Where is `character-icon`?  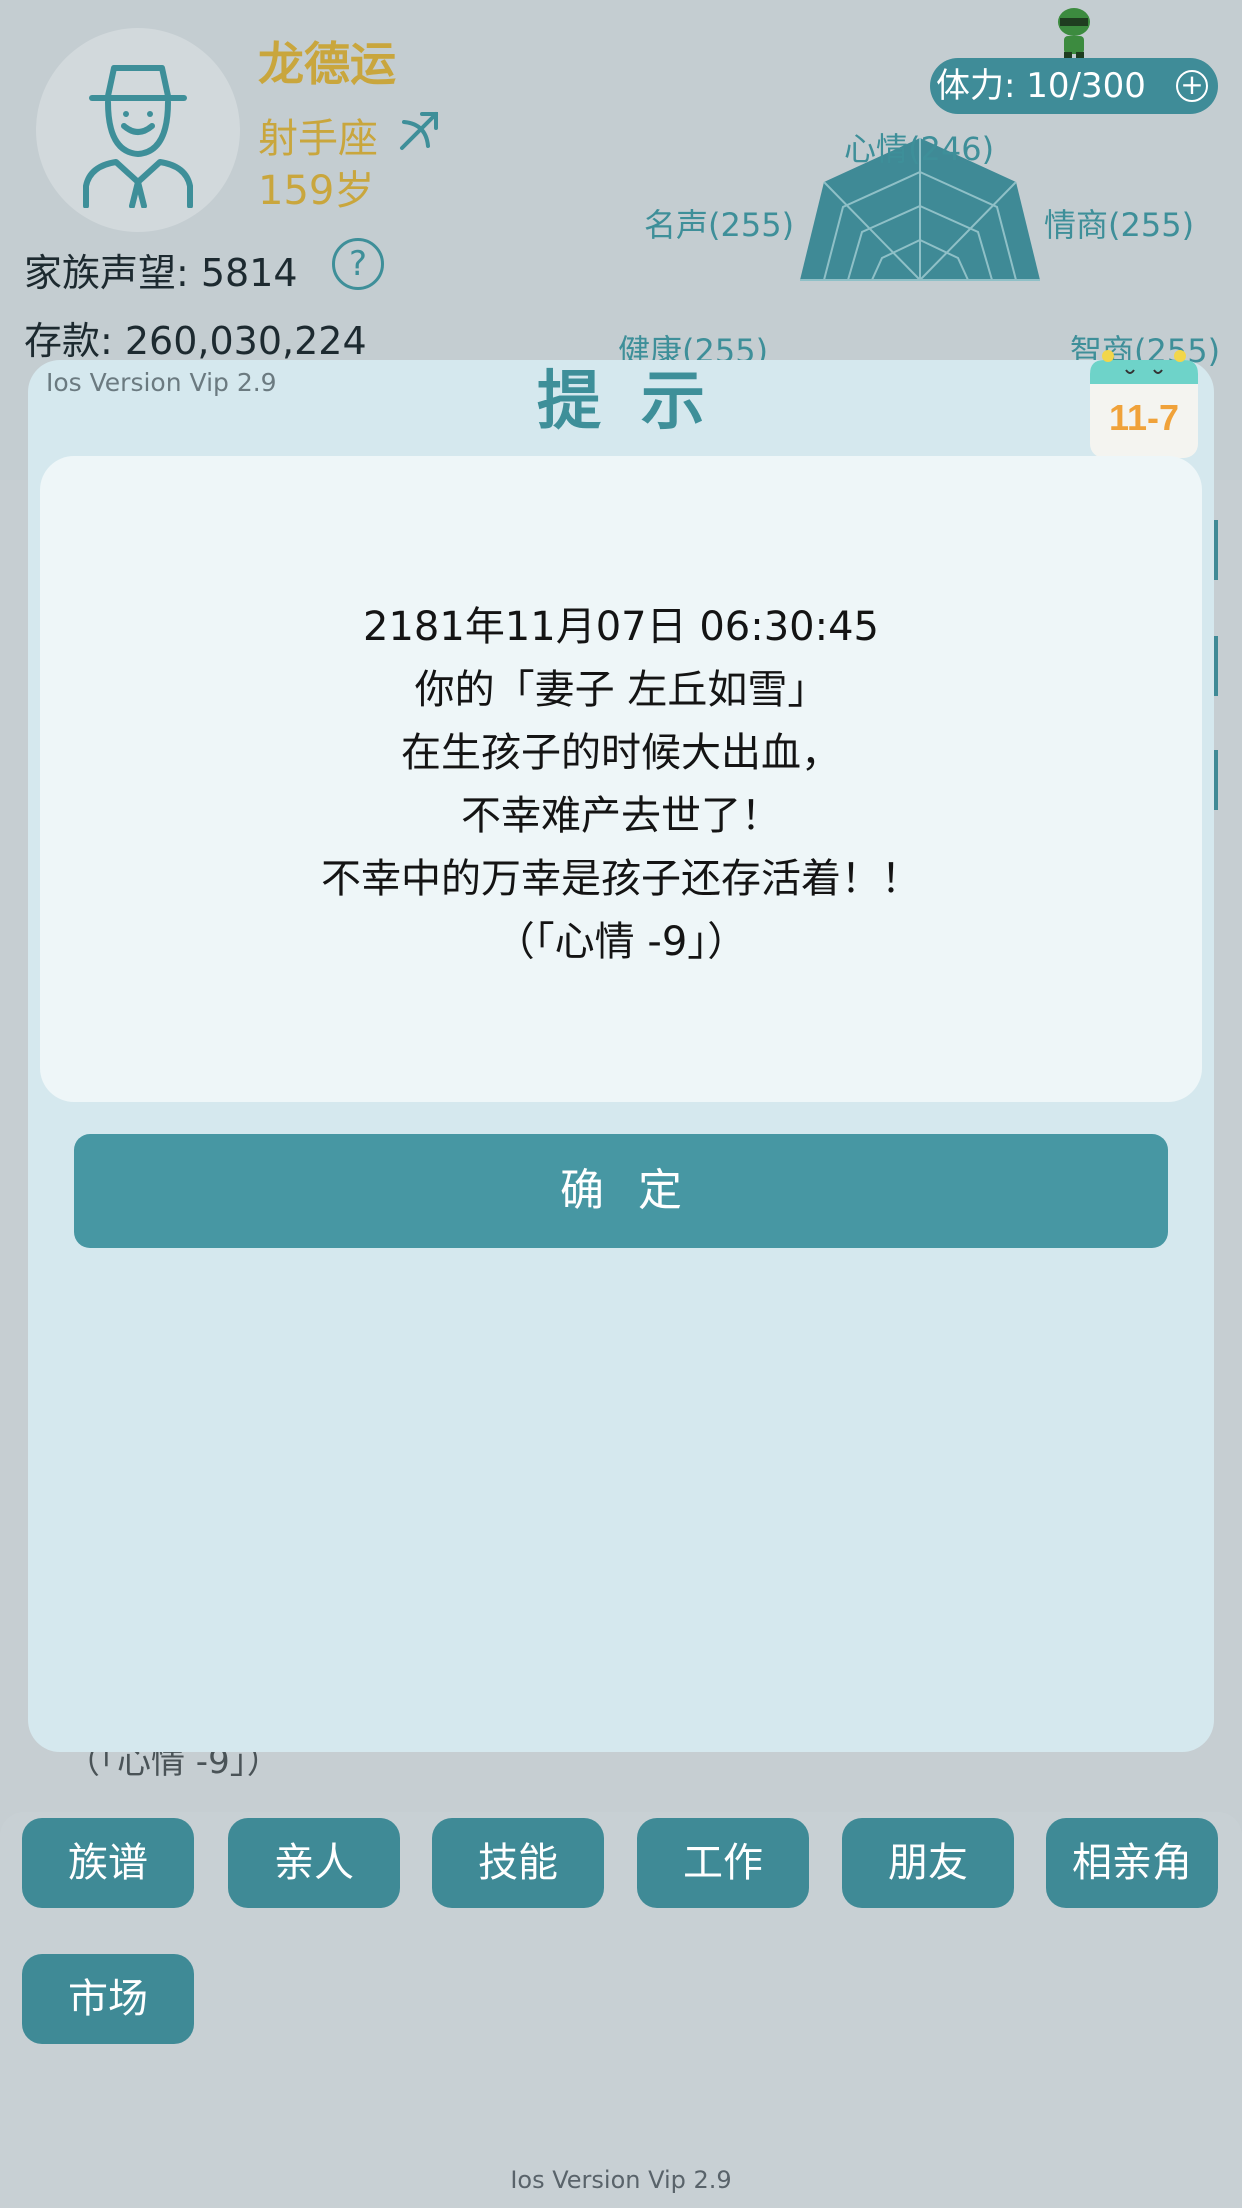 character-icon is located at coordinates (138, 136).